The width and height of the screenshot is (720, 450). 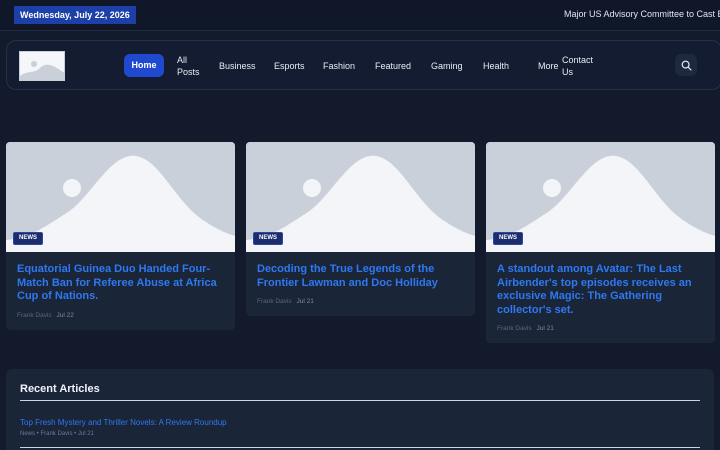 What do you see at coordinates (188, 72) in the screenshot?
I see `nav-all-posts-line2: Posts` at bounding box center [188, 72].